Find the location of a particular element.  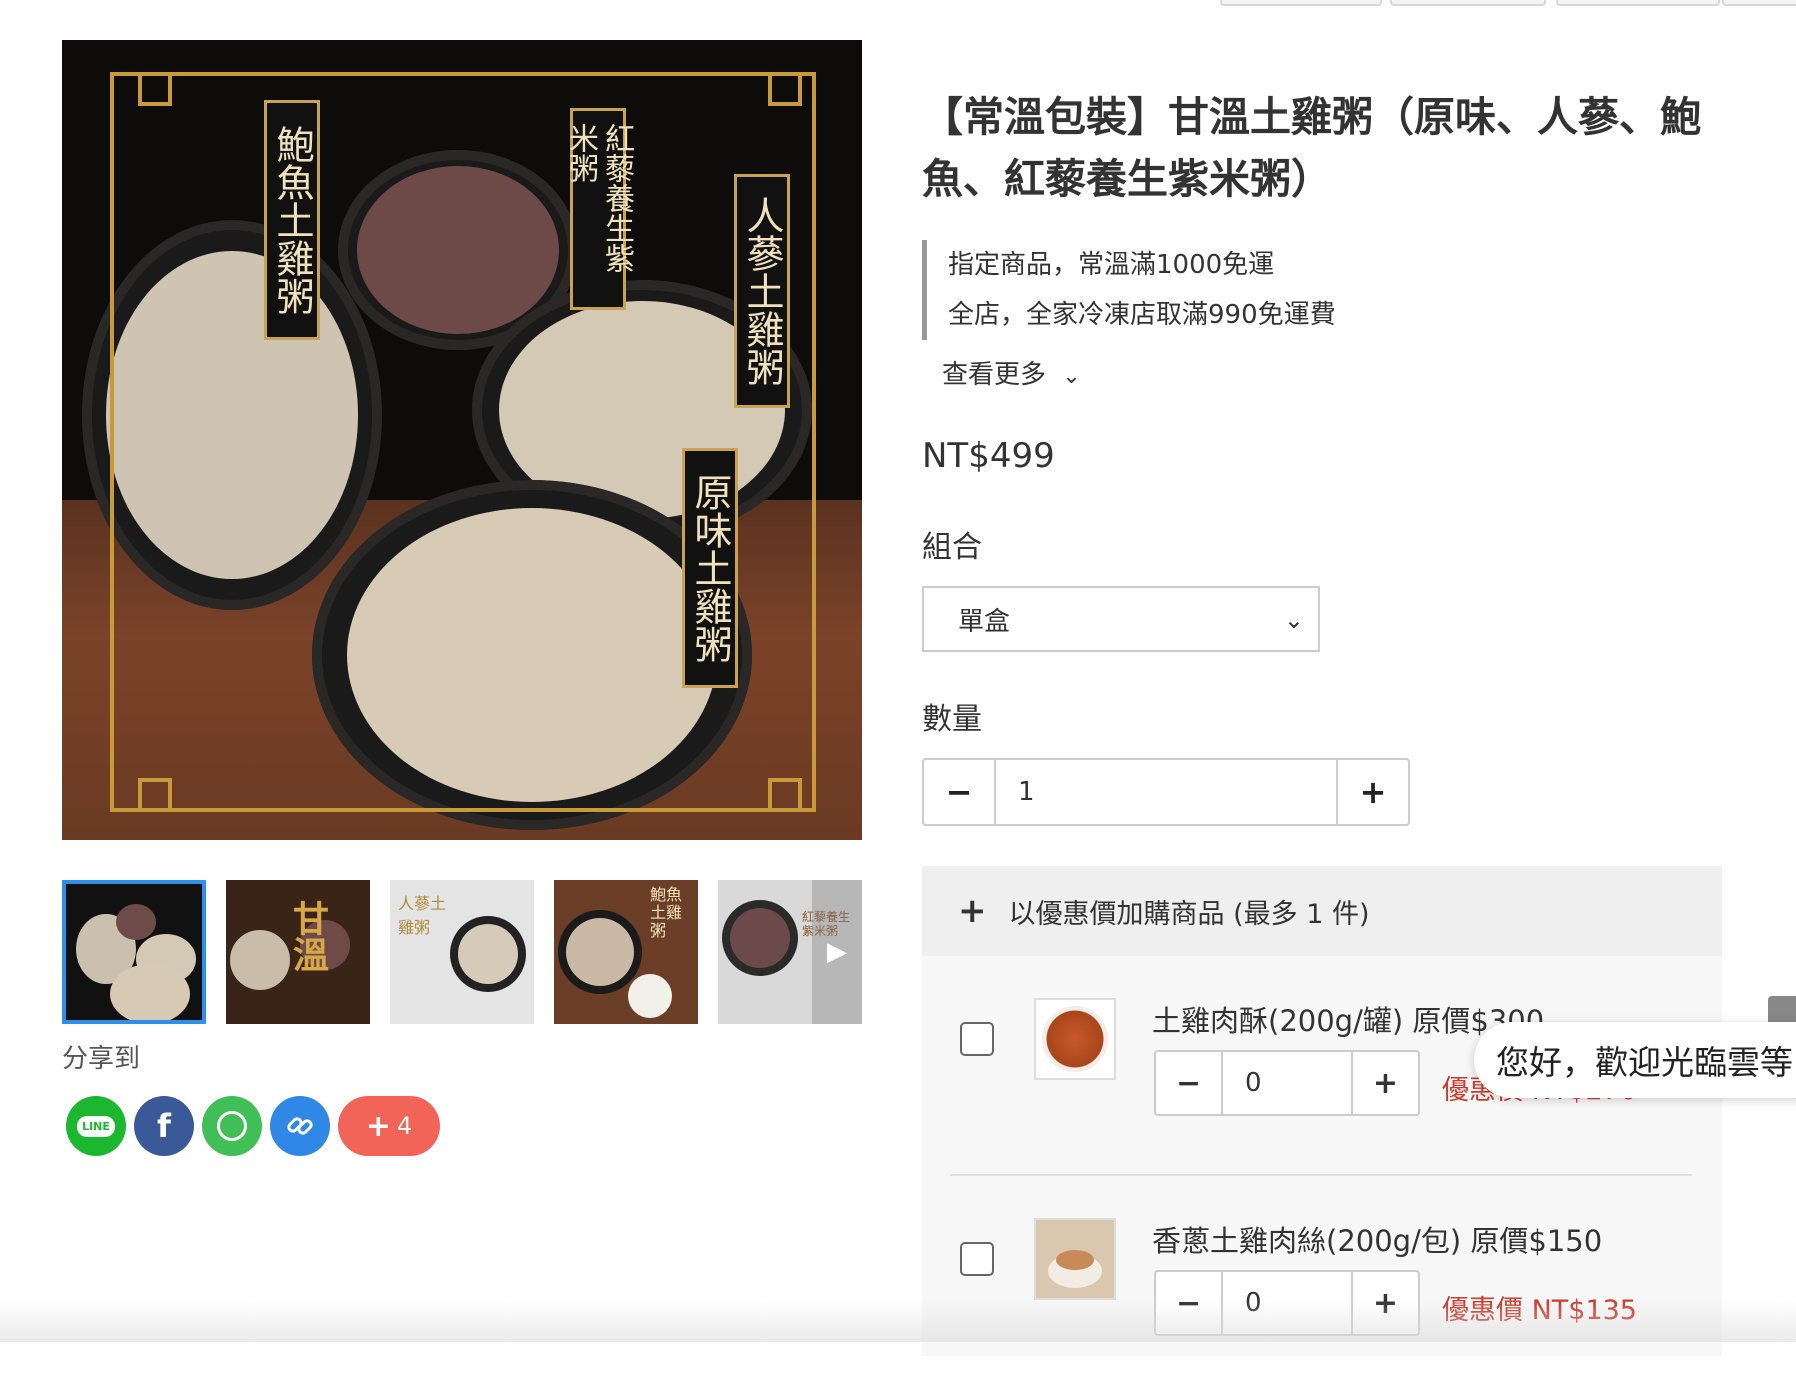

shipping-note: 全店，全家冷凍店取滿990免運費 is located at coordinates (1142, 315).